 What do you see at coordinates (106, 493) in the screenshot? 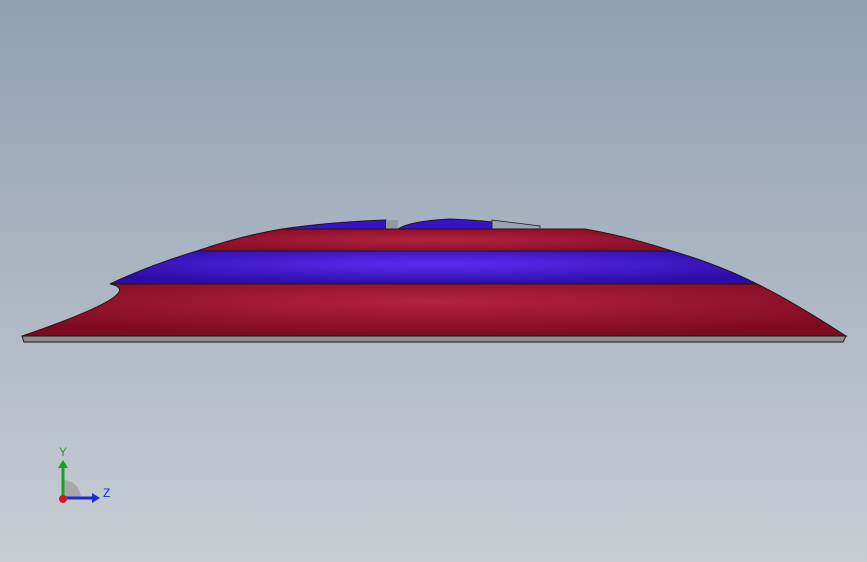
I see `z-axis-label: Z` at bounding box center [106, 493].